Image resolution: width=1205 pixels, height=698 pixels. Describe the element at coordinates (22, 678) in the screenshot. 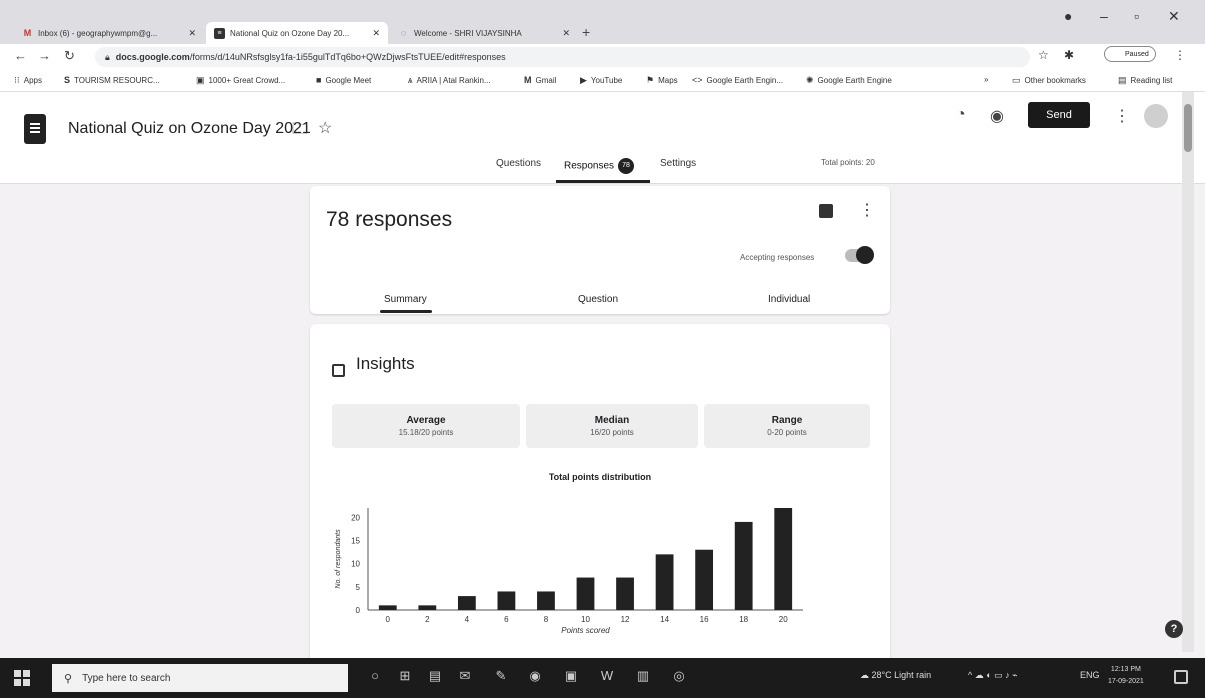

I see `windows-start-icon` at that location.